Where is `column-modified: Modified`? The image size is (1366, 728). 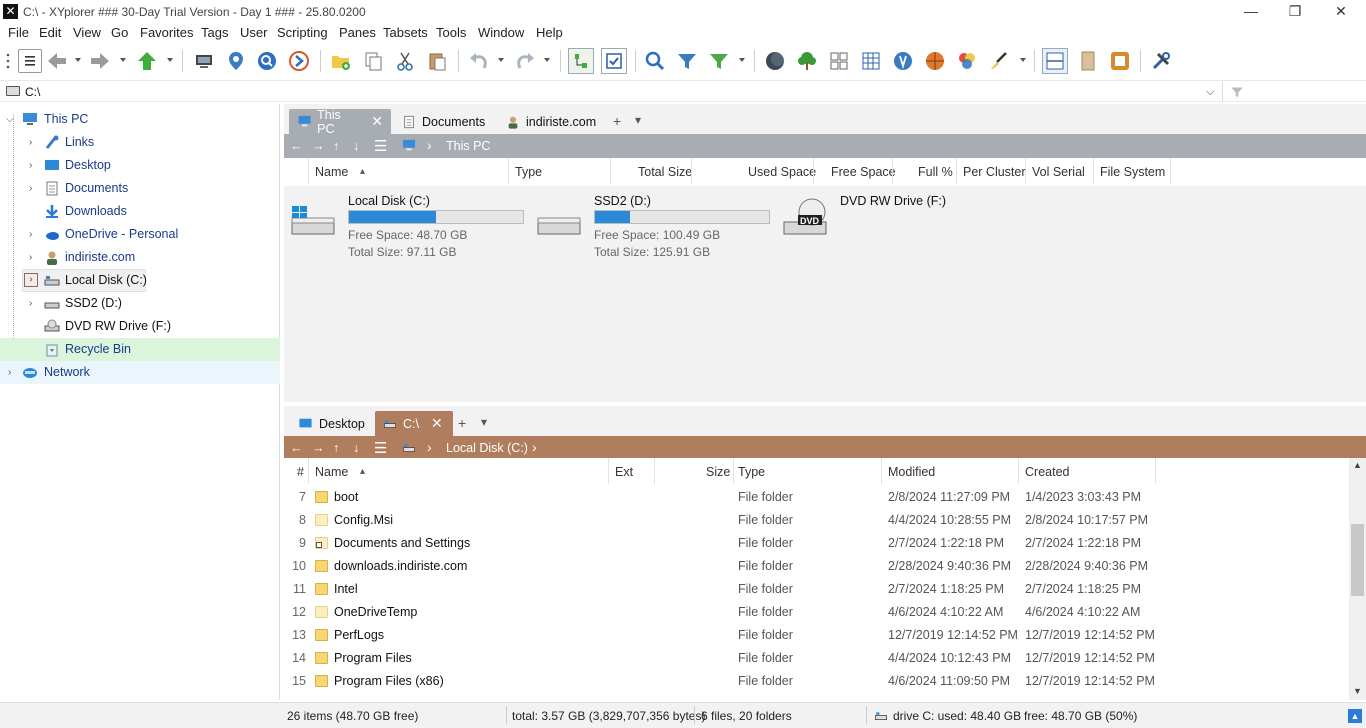 column-modified: Modified is located at coordinates (911, 472).